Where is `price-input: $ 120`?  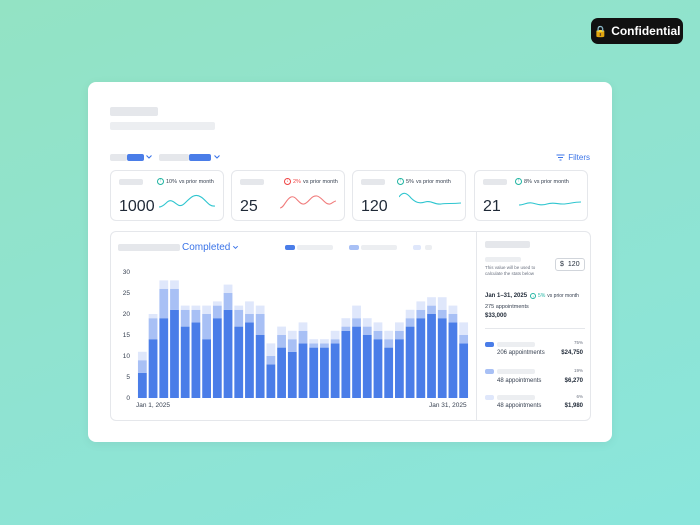
price-input: $ 120 is located at coordinates (570, 264).